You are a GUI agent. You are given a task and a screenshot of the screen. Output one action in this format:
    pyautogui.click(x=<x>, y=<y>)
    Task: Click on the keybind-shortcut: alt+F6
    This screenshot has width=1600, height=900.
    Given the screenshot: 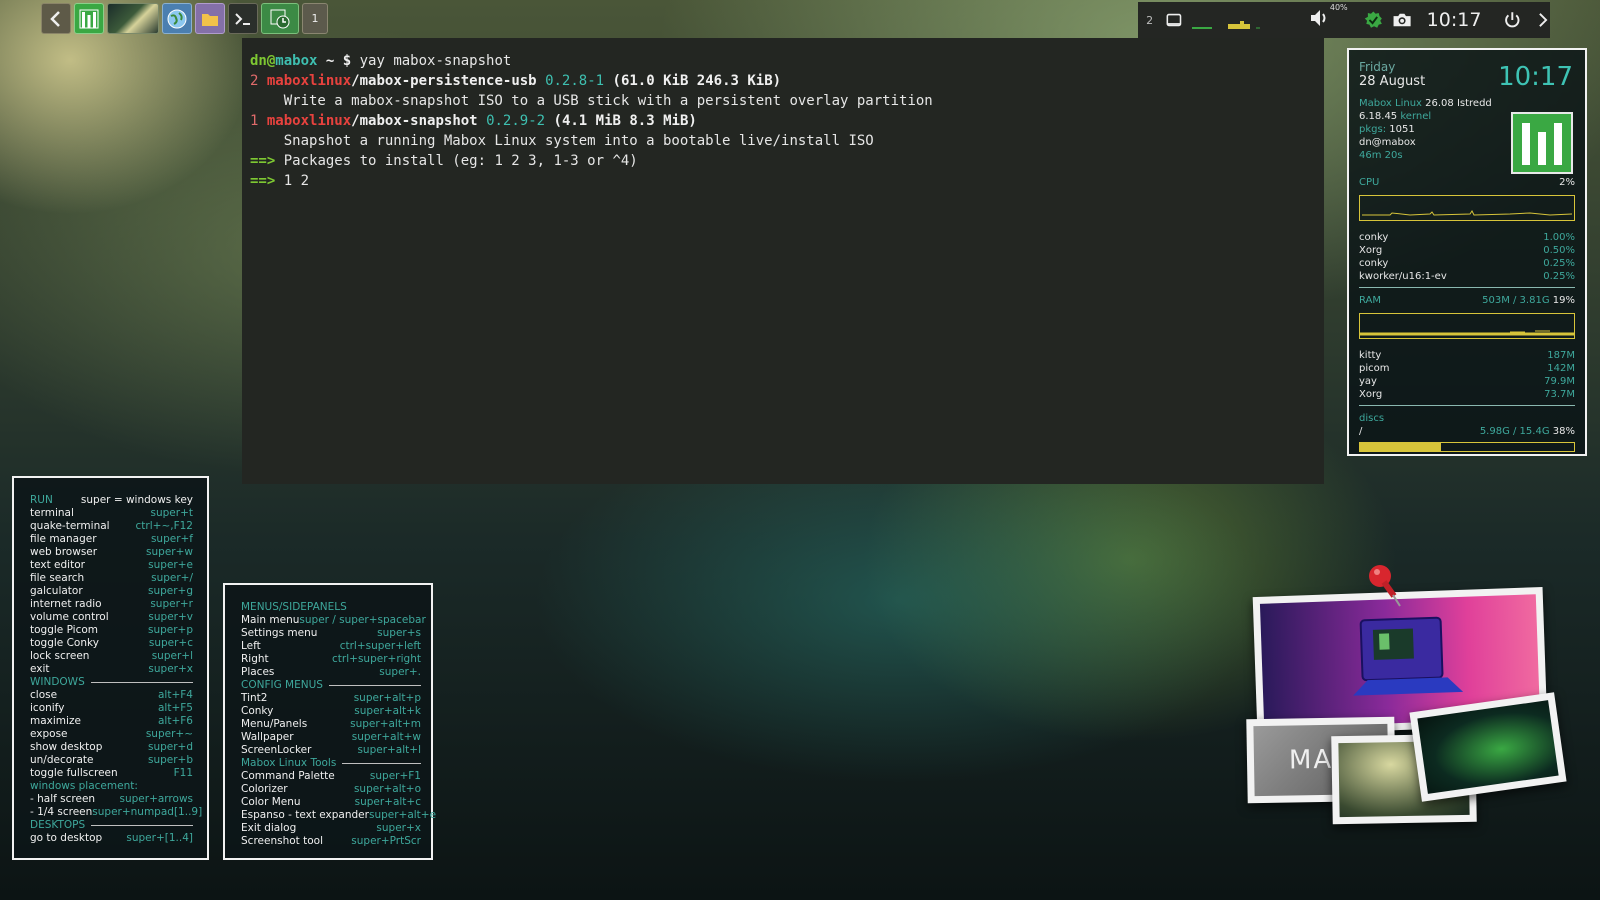 What is the action you would take?
    pyautogui.click(x=175, y=721)
    